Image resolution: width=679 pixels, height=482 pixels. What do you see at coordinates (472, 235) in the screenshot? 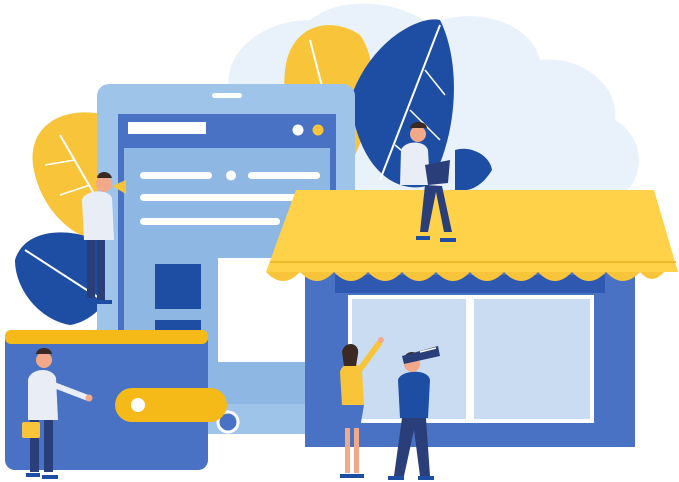
I see `awning` at bounding box center [472, 235].